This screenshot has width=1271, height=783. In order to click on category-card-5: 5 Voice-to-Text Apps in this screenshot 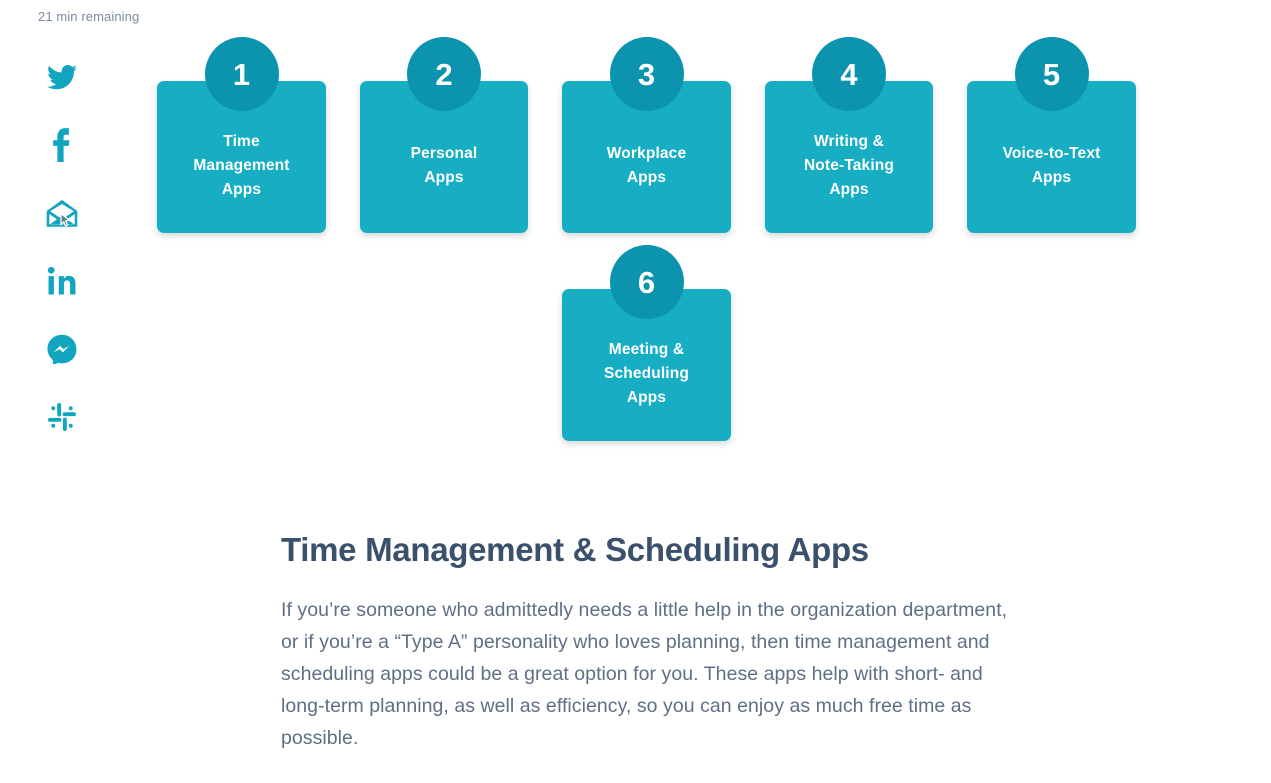, I will do `click(1051, 135)`.